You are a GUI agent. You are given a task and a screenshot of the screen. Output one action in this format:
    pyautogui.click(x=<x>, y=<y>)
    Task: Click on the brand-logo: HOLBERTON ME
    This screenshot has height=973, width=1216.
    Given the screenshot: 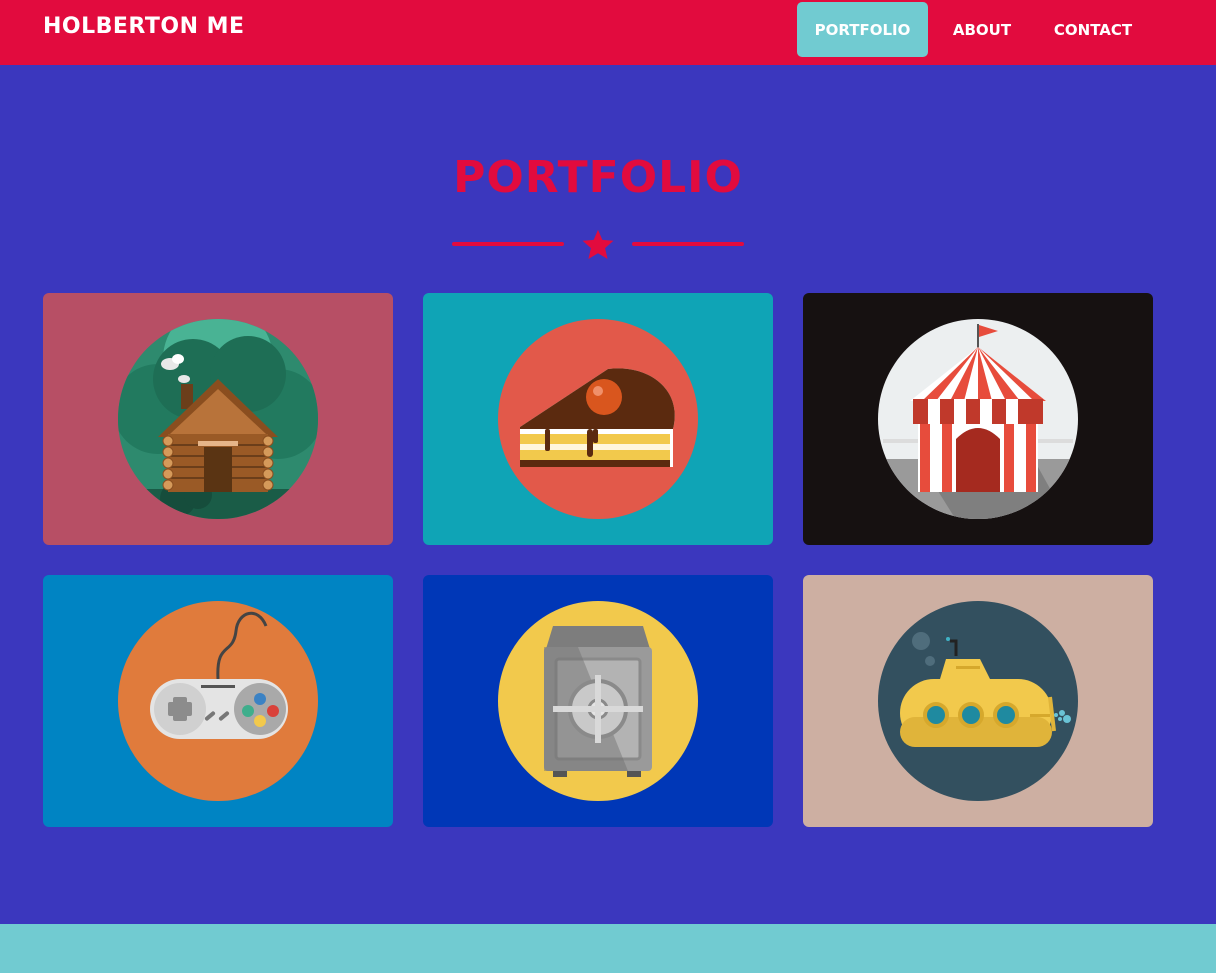 What is the action you would take?
    pyautogui.click(x=144, y=26)
    